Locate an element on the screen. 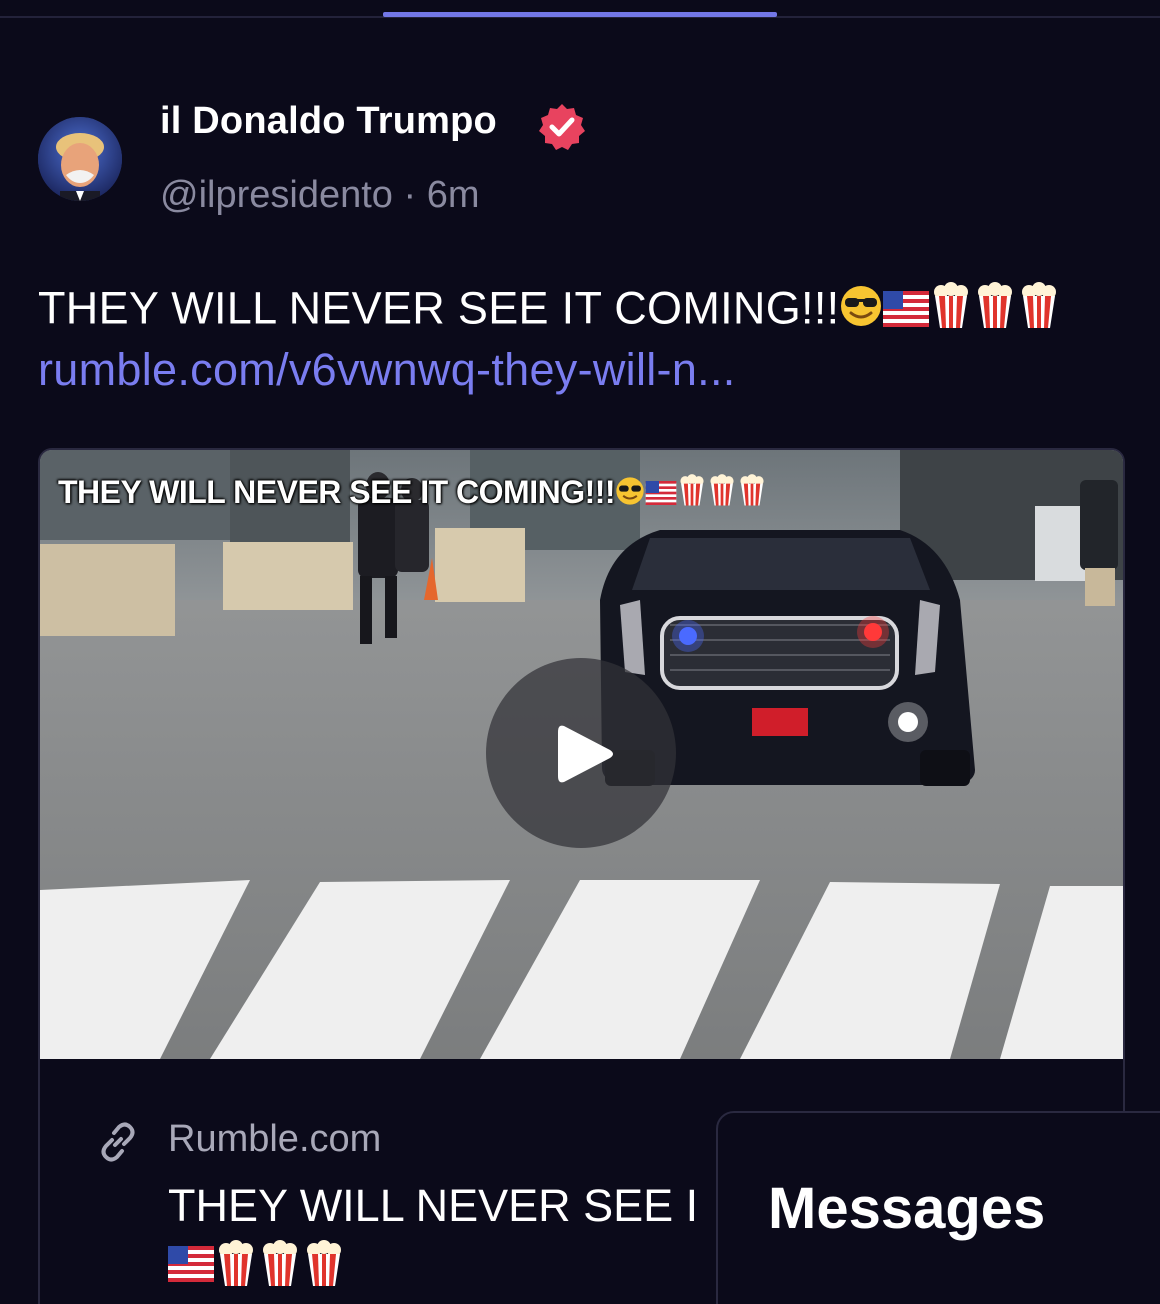 The width and height of the screenshot is (1160, 1304). author-name: il Donaldo Trumpo is located at coordinates (328, 121).